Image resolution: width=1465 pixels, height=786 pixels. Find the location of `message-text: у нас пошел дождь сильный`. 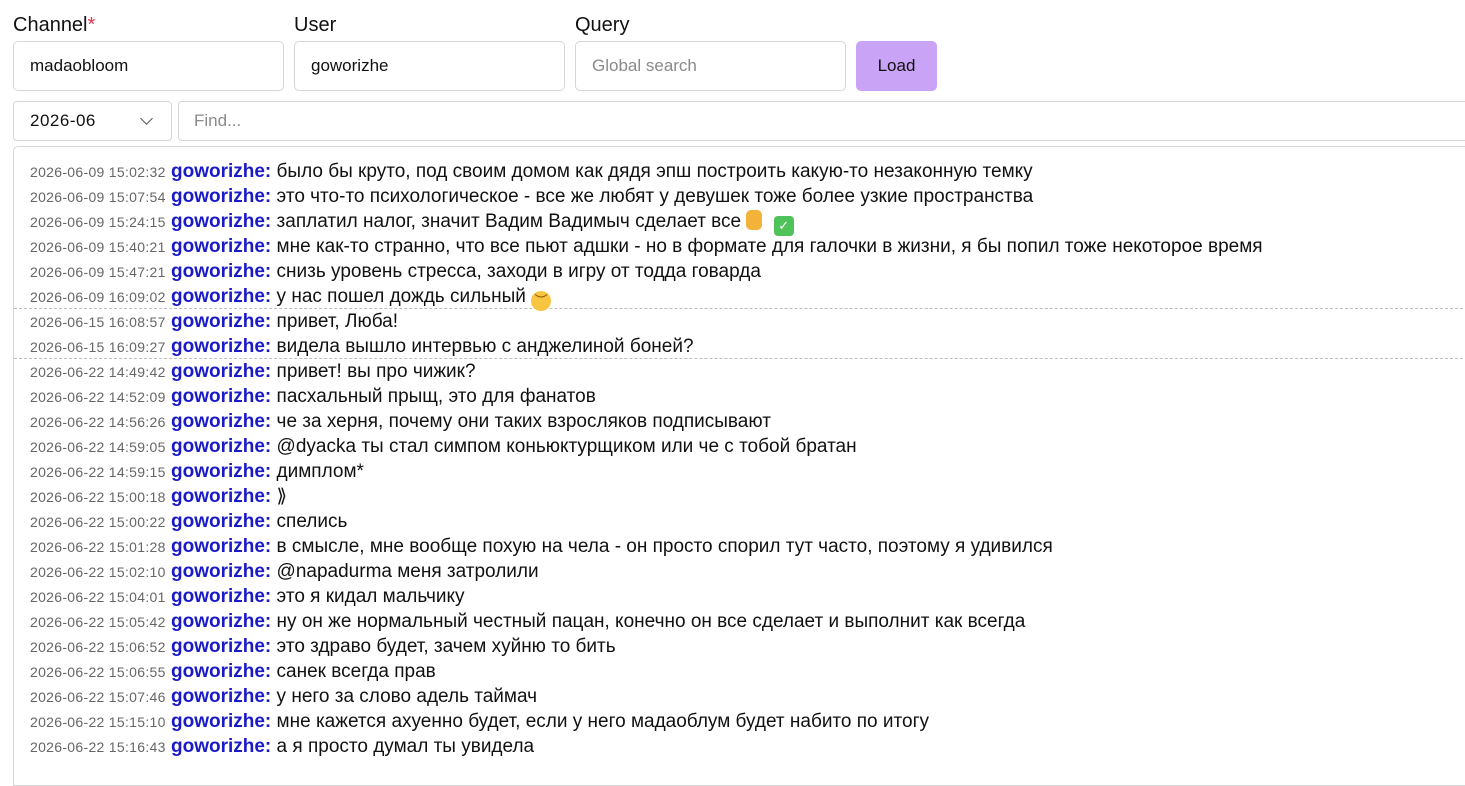

message-text: у нас пошел дождь сильный is located at coordinates (401, 296).